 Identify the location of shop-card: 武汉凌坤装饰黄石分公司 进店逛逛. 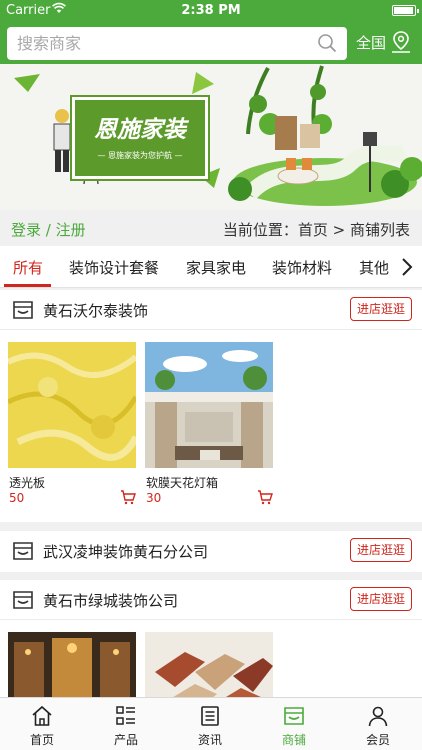
(211, 551).